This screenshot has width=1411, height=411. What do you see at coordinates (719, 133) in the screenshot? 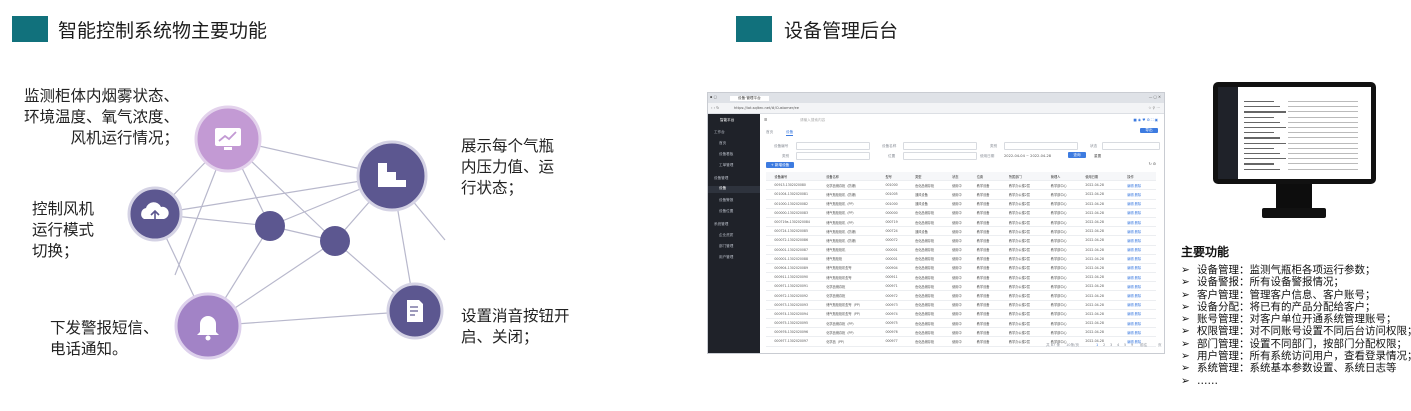
I see `sidebar-item-workbench: 工作台` at bounding box center [719, 133].